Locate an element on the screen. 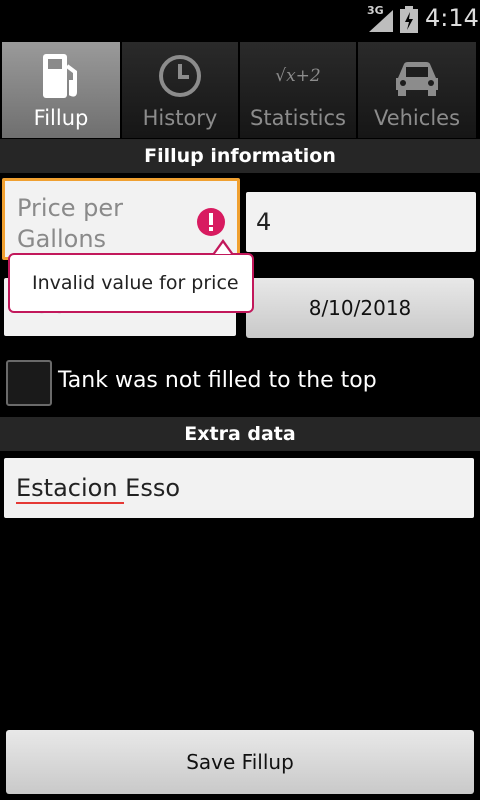 The height and width of the screenshot is (800, 480). tab-fillup: Fillup is located at coordinates (62, 90).